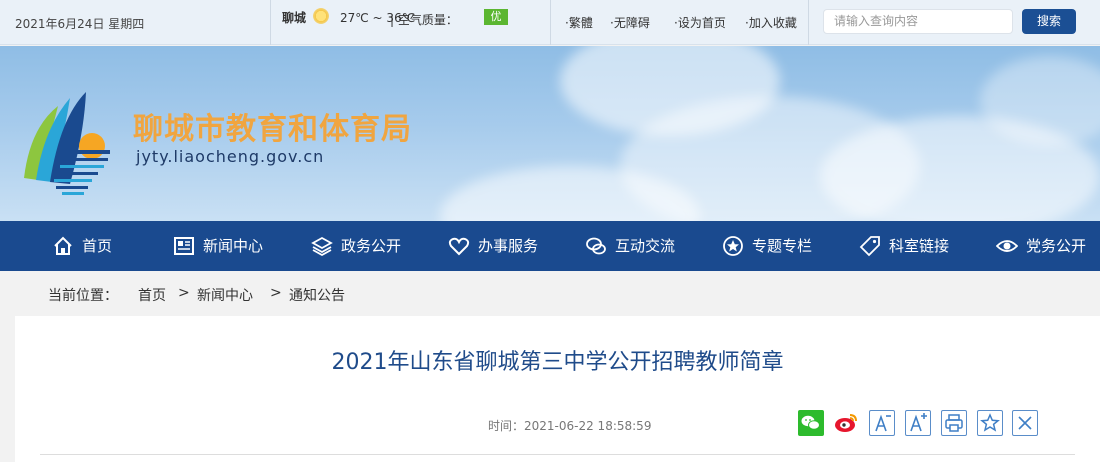 The width and height of the screenshot is (1100, 462). What do you see at coordinates (596, 246) in the screenshot?
I see `chat-icon` at bounding box center [596, 246].